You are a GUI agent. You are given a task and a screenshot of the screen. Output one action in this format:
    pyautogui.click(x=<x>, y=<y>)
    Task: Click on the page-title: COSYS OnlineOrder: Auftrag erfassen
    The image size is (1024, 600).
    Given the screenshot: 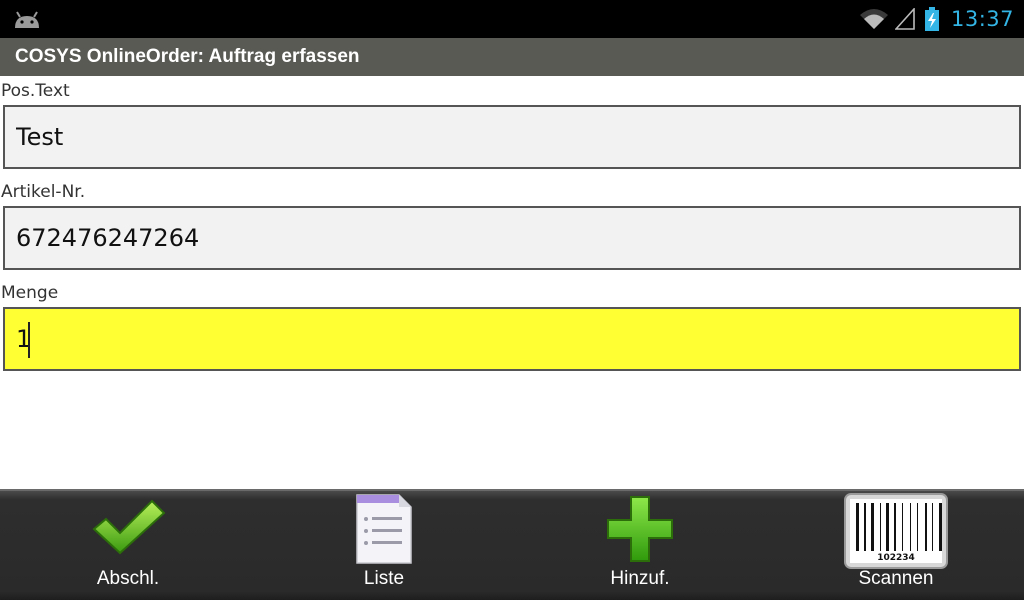 What is the action you would take?
    pyautogui.click(x=187, y=56)
    